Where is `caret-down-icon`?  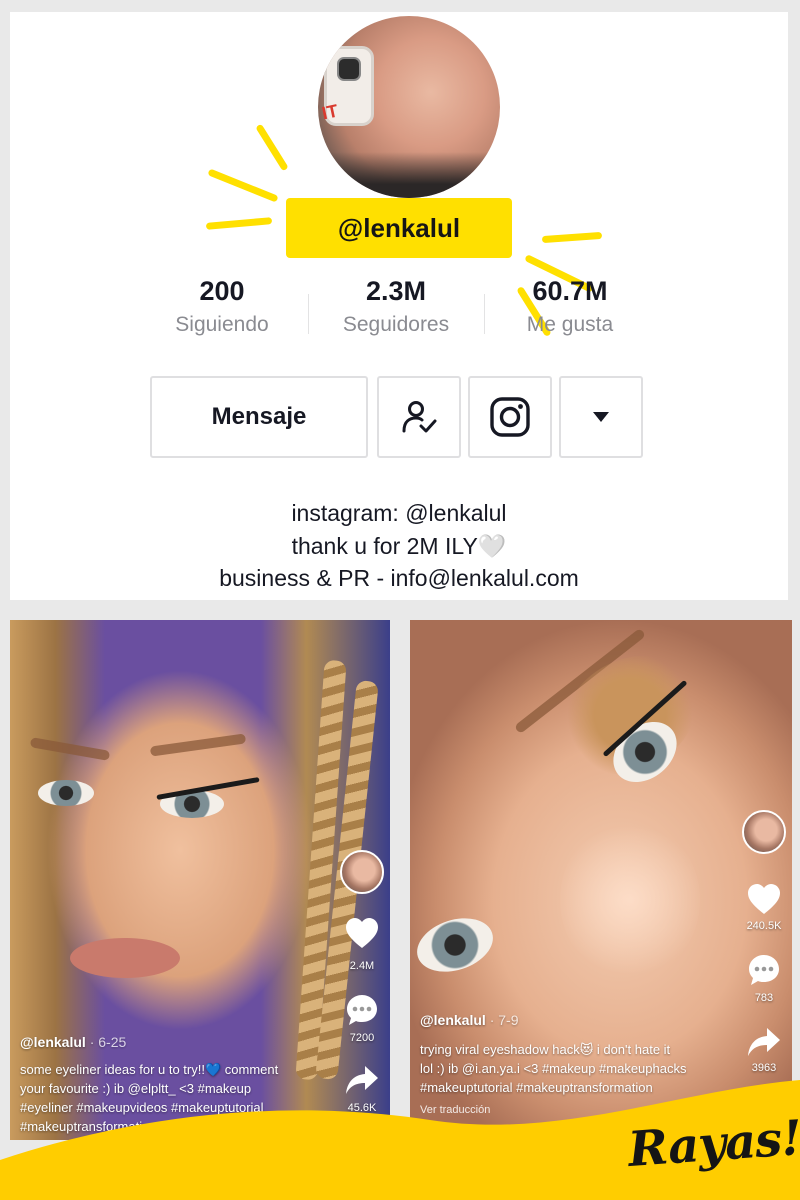 caret-down-icon is located at coordinates (601, 417).